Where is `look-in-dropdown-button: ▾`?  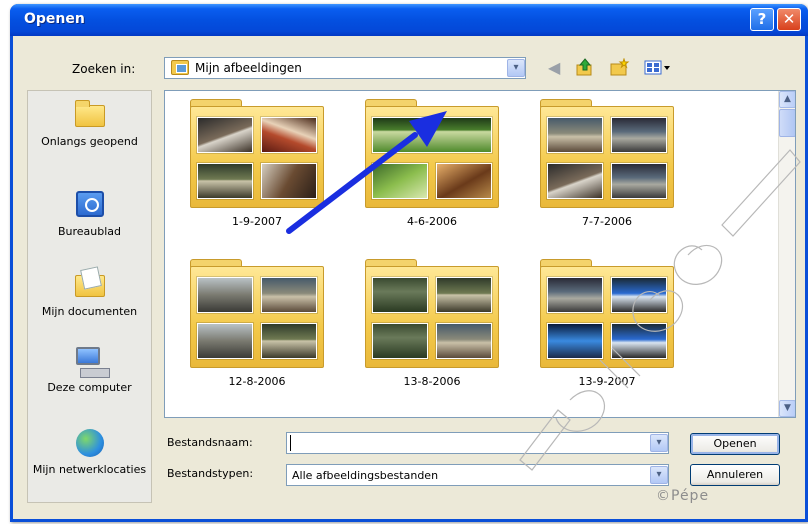 look-in-dropdown-button: ▾ is located at coordinates (516, 68).